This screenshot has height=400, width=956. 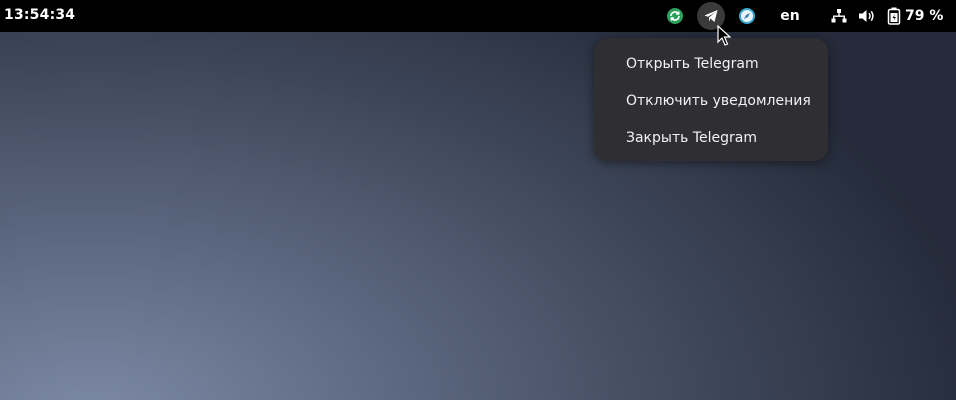 I want to click on telegram-icon, so click(x=711, y=16).